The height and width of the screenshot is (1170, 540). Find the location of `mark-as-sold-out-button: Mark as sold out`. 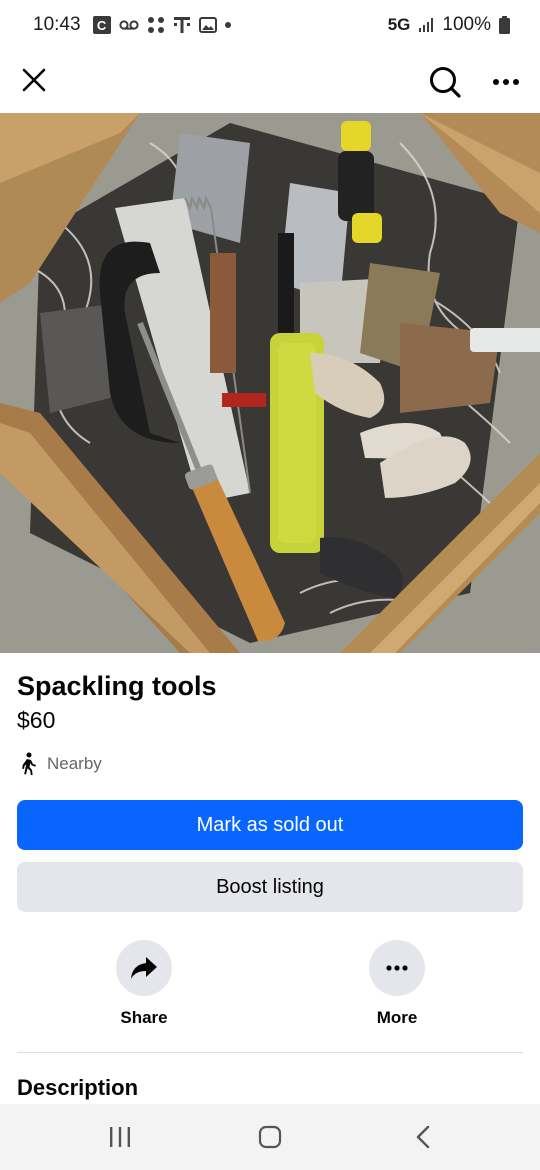

mark-as-sold-out-button: Mark as sold out is located at coordinates (270, 825).